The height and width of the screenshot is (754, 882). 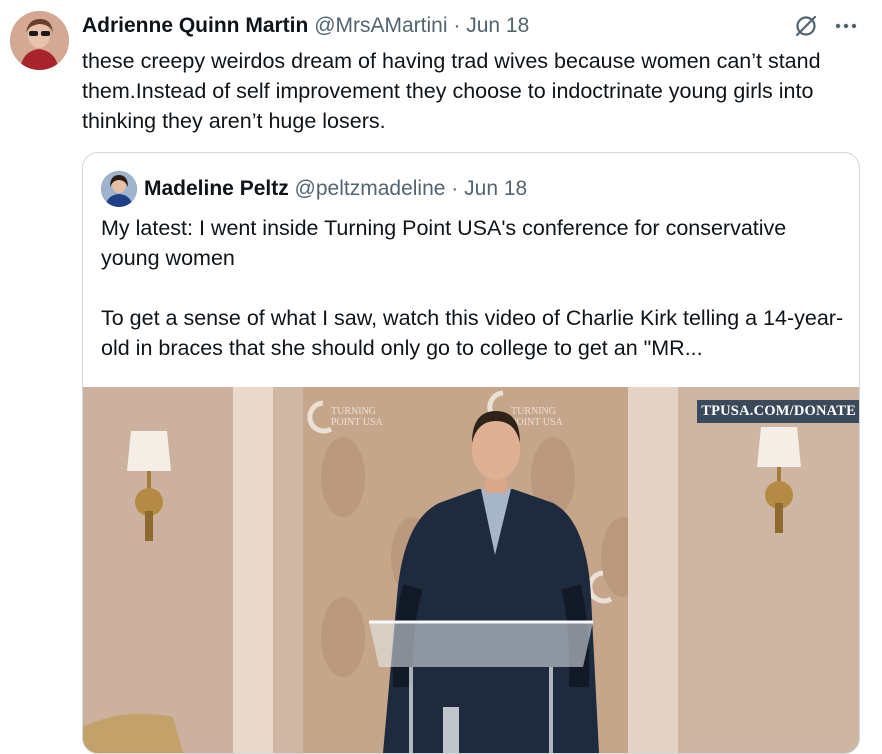 I want to click on author-avatar, so click(x=39, y=40).